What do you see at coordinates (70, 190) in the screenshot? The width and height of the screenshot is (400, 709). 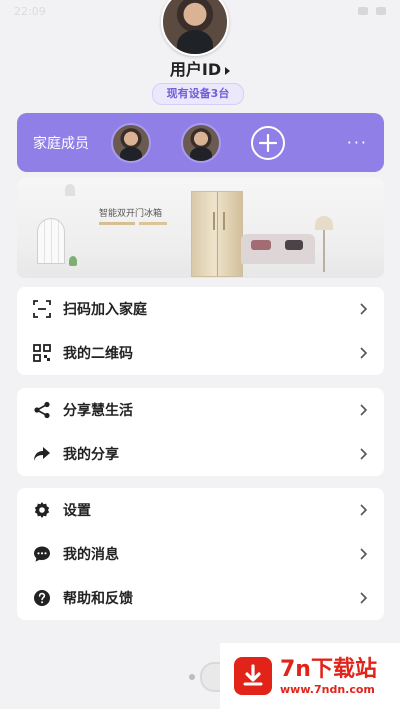 I see `pendant-lamp-graphic` at bounding box center [70, 190].